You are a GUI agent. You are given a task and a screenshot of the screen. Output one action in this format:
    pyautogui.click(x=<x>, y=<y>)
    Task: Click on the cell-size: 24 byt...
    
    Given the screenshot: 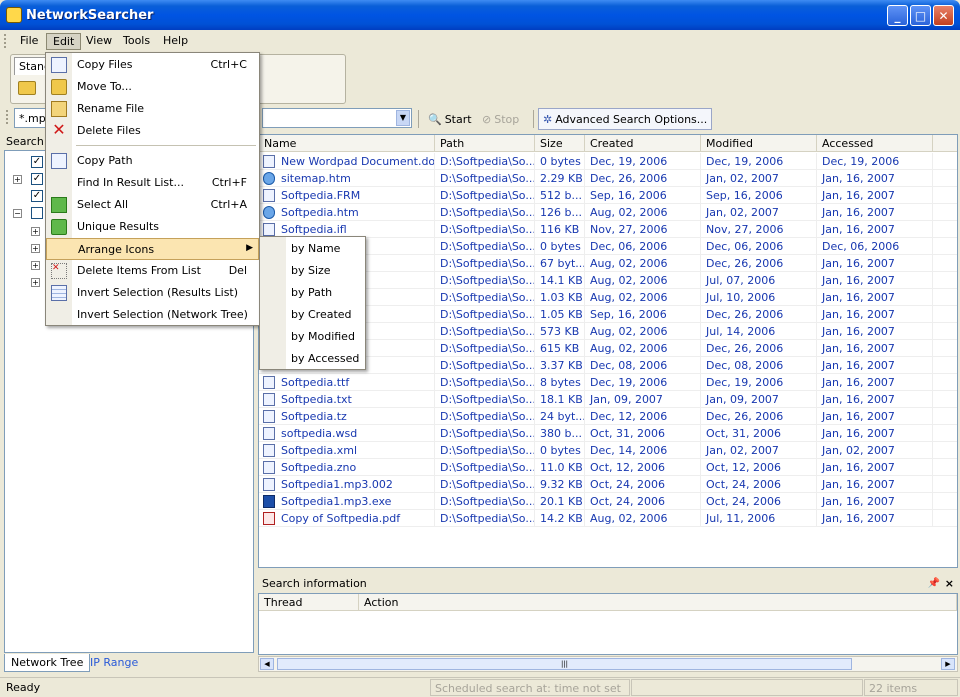 What is the action you would take?
    pyautogui.click(x=560, y=416)
    